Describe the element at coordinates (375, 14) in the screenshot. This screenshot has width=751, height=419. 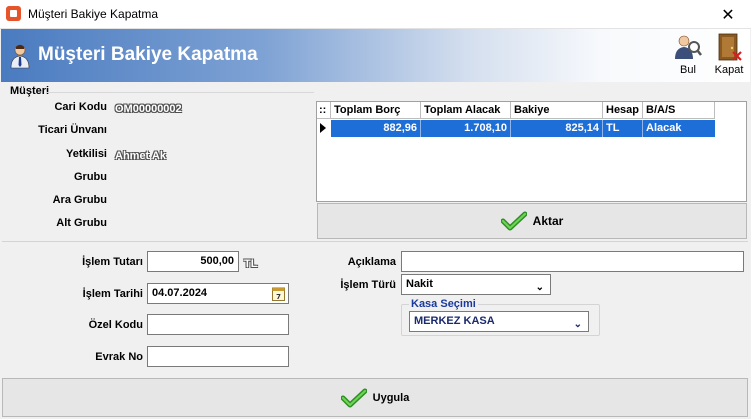
I see `window-titlebar: Müşteri Bakiye Kapatma ✕` at that location.